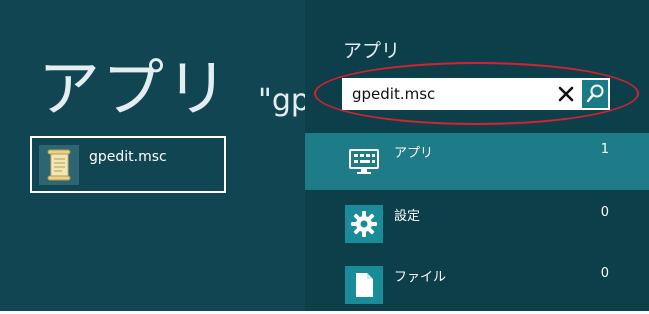 This screenshot has height=314, width=649. I want to click on filter-settings-label: 設定, so click(407, 216).